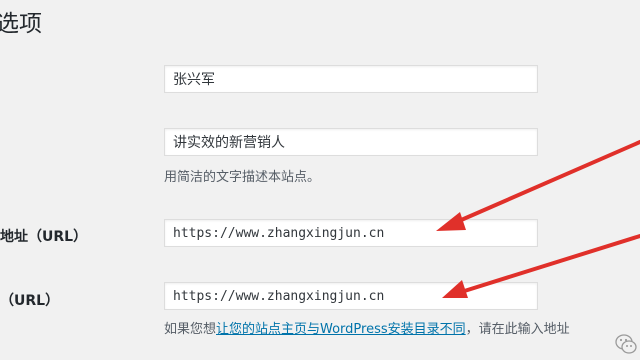 This screenshot has height=360, width=640. What do you see at coordinates (21, 24) in the screenshot?
I see `page-title: 选项` at bounding box center [21, 24].